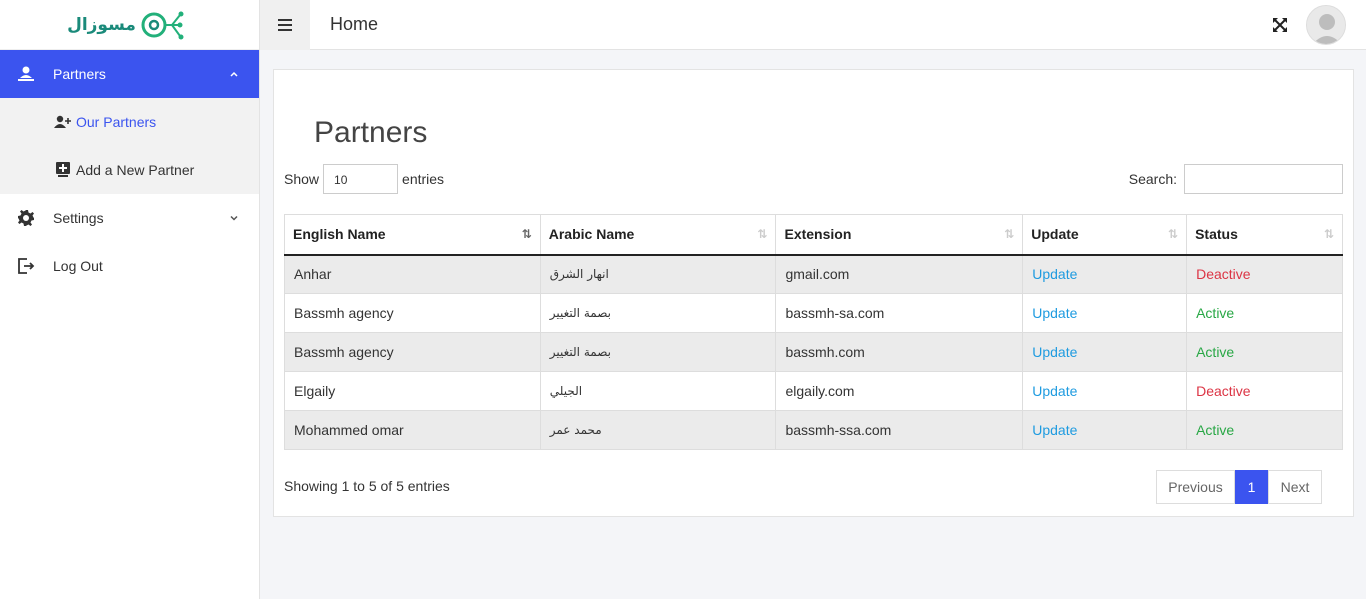 This screenshot has height=599, width=1366. What do you see at coordinates (129, 218) in the screenshot?
I see `sidebar-item-settings: Settings` at bounding box center [129, 218].